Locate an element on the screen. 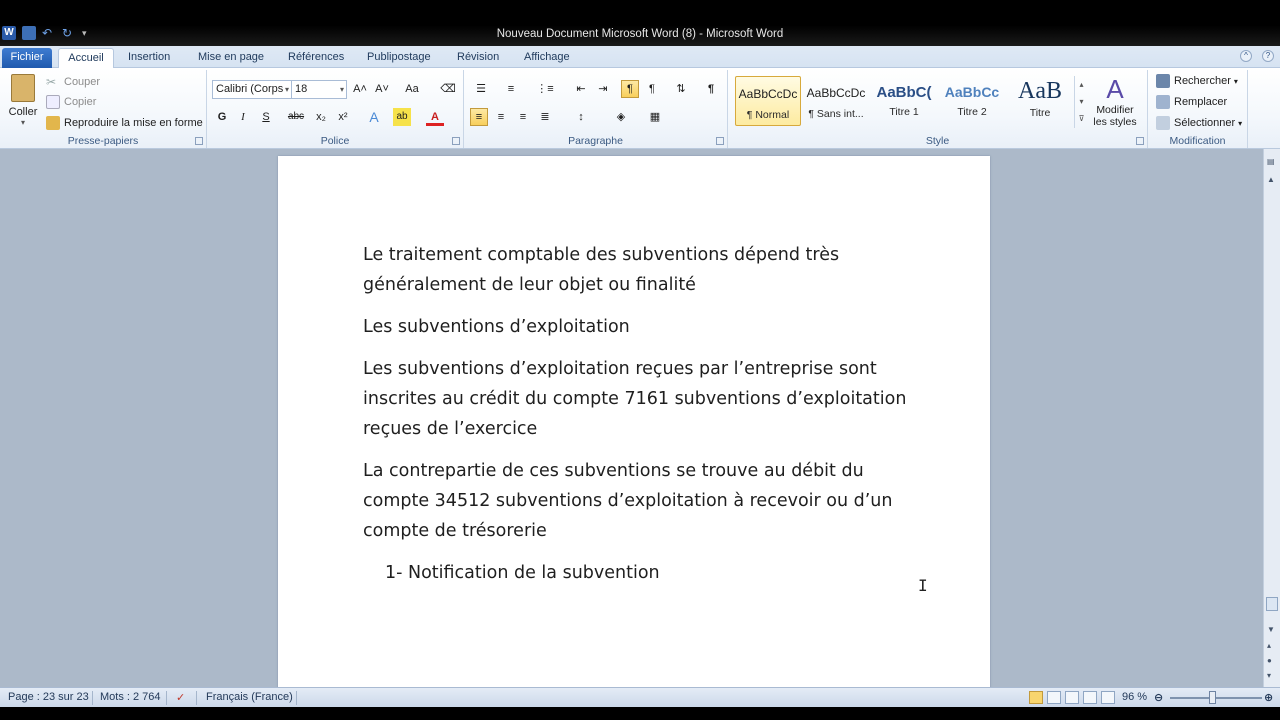 This screenshot has width=1280, height=720. multilevel-list-icon: ⋮≡ is located at coordinates (545, 89).